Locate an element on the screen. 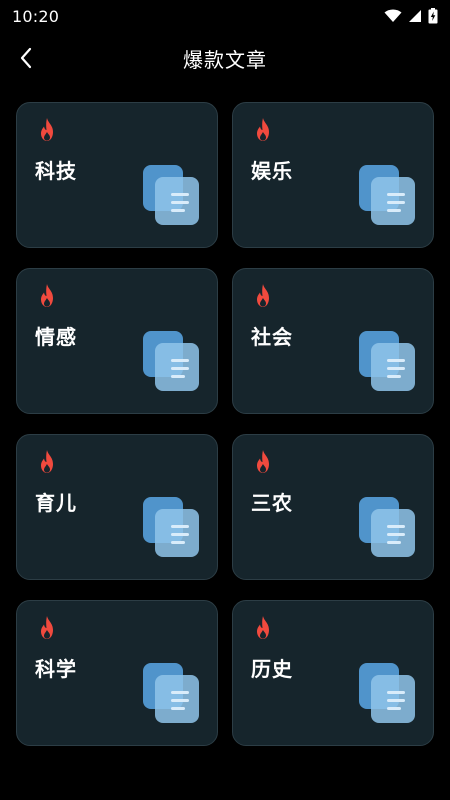 This screenshot has width=450, height=800. chevron-left-icon is located at coordinates (26, 58).